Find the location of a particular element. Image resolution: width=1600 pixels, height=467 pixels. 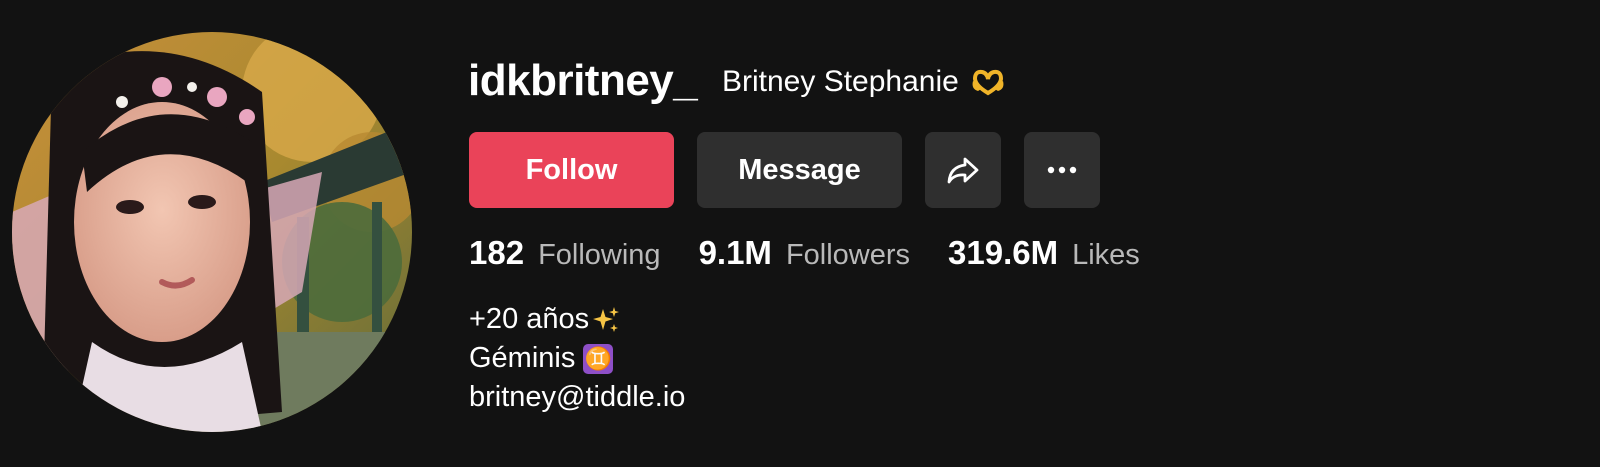

bio-line: Géminis ♊ is located at coordinates (577, 358).